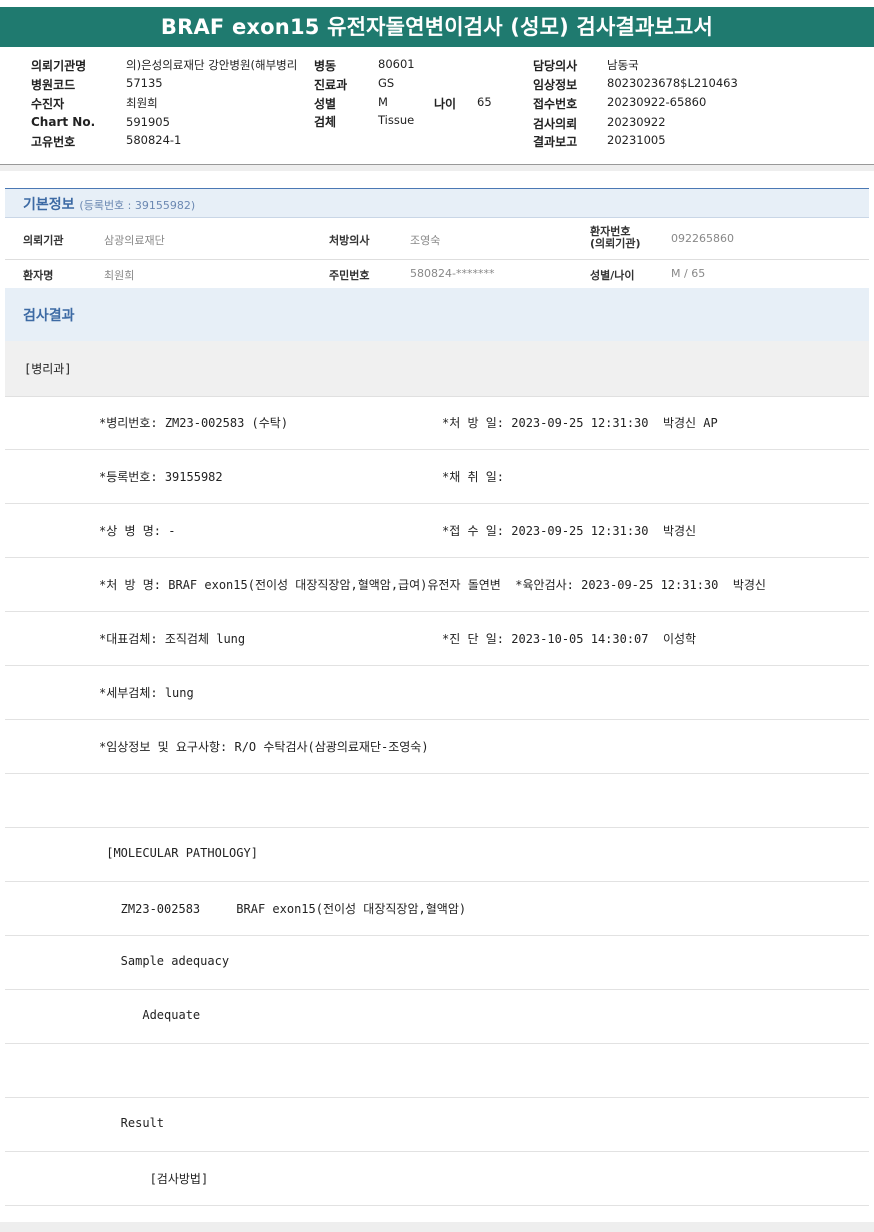  Describe the element at coordinates (325, 104) in the screenshot. I see `sex-label: 성별` at that location.